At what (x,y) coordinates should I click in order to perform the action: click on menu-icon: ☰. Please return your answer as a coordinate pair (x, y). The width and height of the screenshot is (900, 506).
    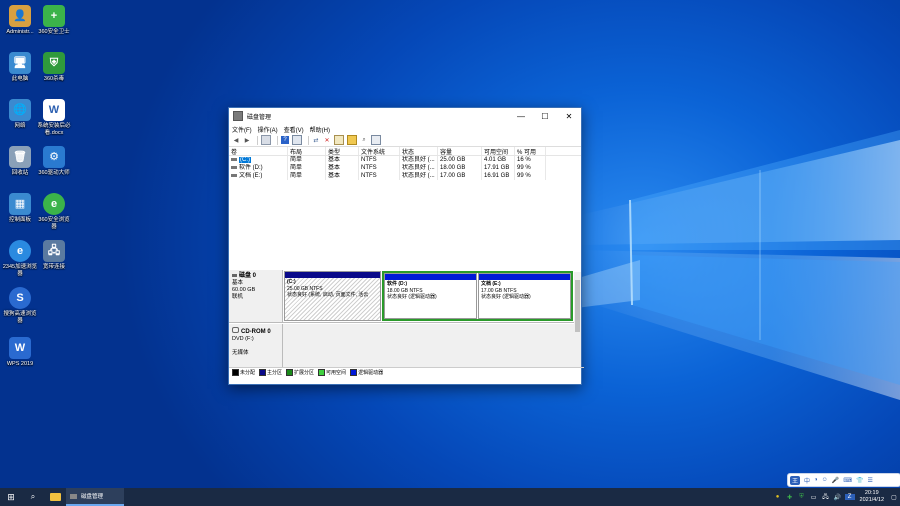
    Looking at the image, I should click on (869, 480).